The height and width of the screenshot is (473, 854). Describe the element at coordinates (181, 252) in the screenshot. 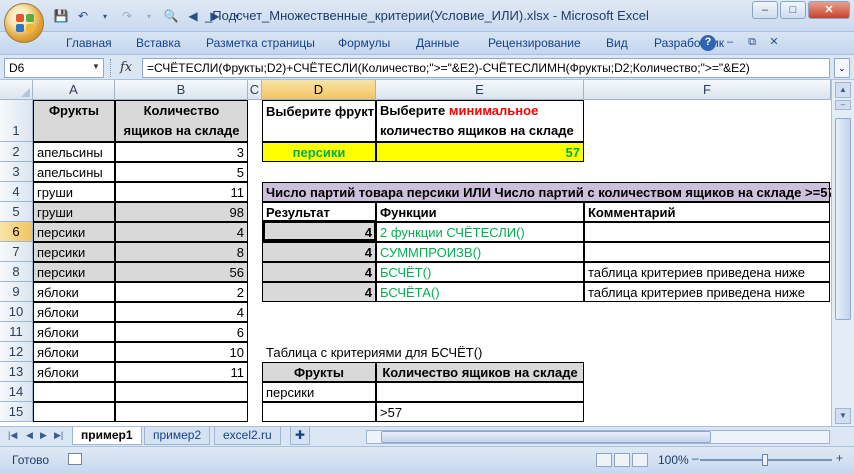

I see `table-row-qty: 8` at that location.